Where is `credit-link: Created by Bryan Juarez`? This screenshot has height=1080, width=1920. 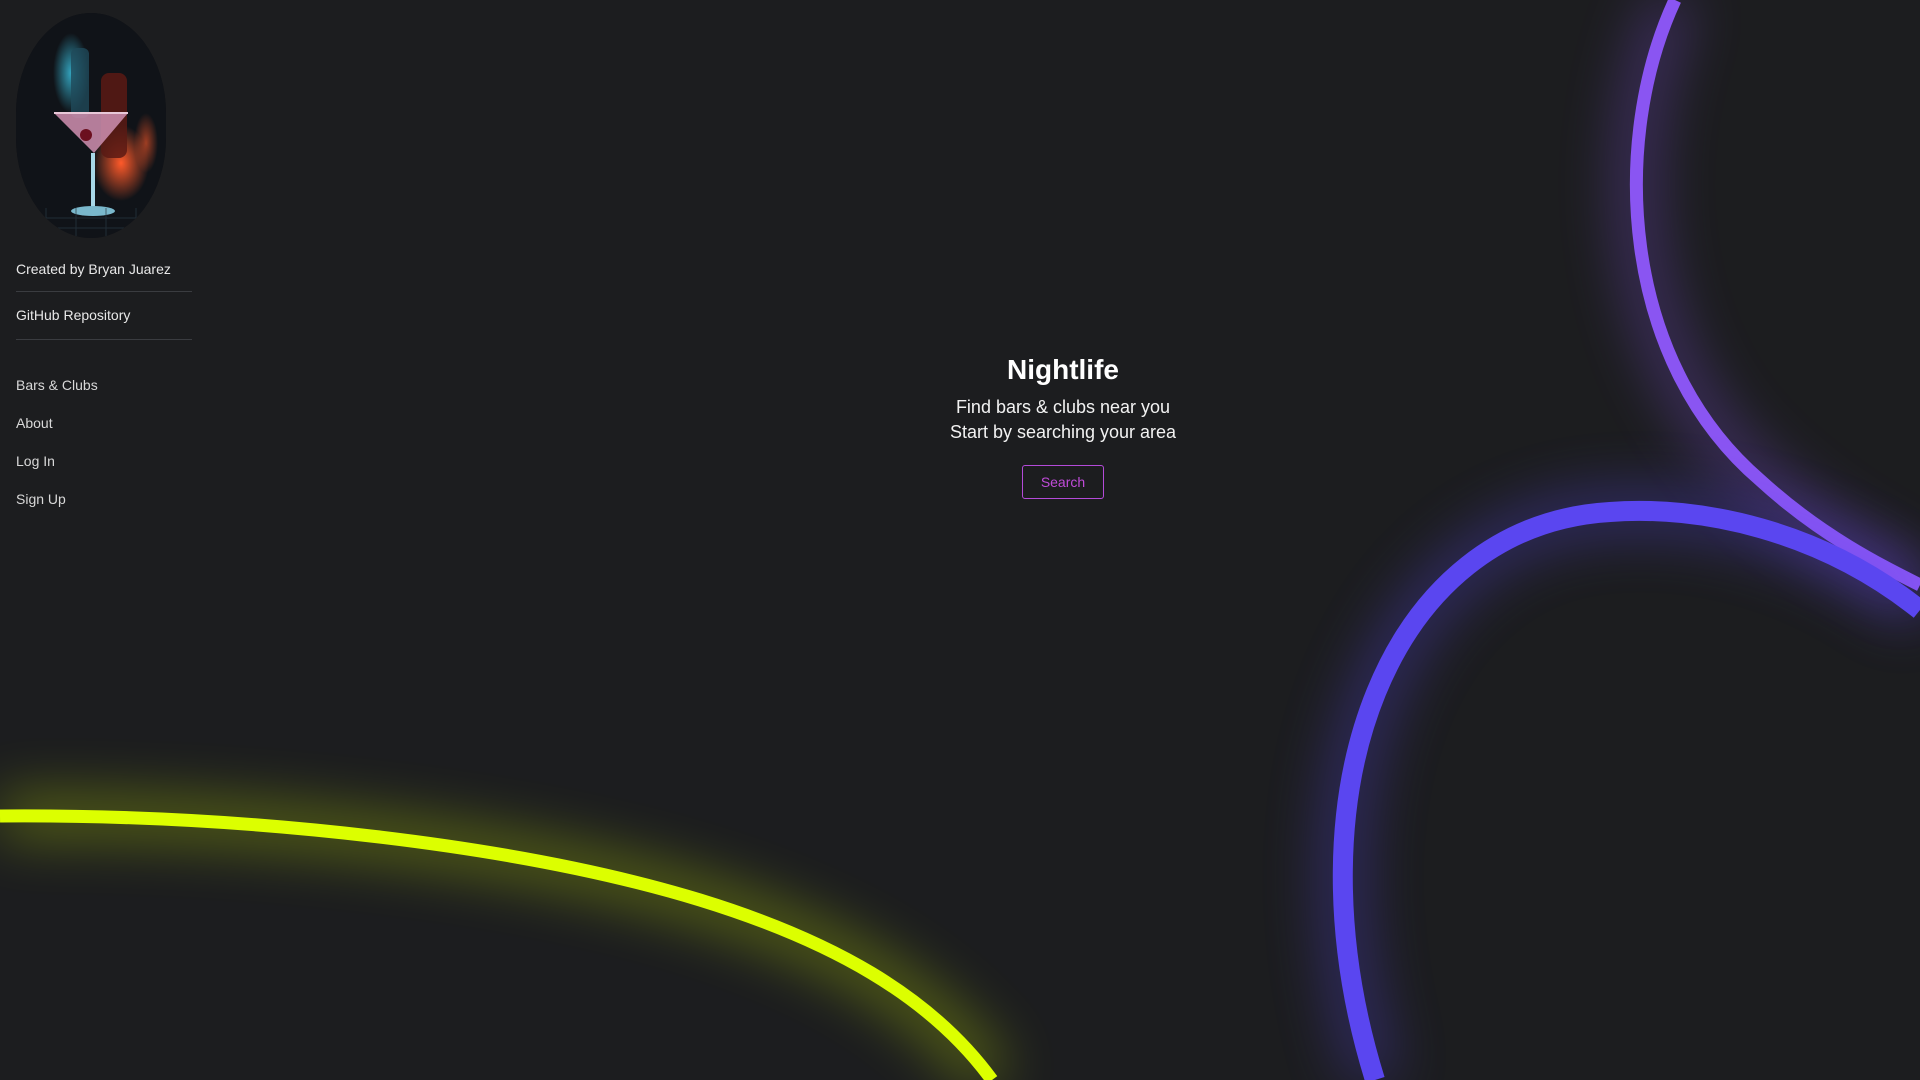
credit-link: Created by Bryan Juarez is located at coordinates (93, 269).